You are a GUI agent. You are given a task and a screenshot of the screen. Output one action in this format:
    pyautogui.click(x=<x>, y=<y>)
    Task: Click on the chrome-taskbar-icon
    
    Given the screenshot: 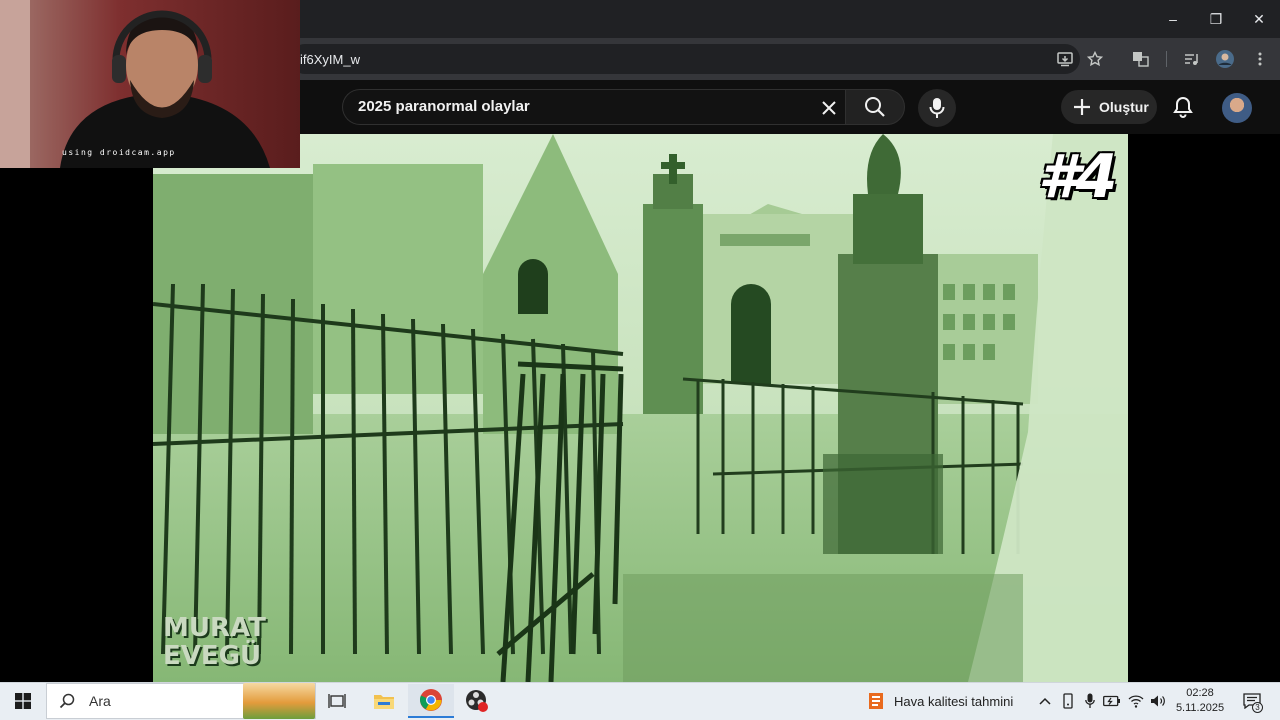 What is the action you would take?
    pyautogui.click(x=431, y=701)
    